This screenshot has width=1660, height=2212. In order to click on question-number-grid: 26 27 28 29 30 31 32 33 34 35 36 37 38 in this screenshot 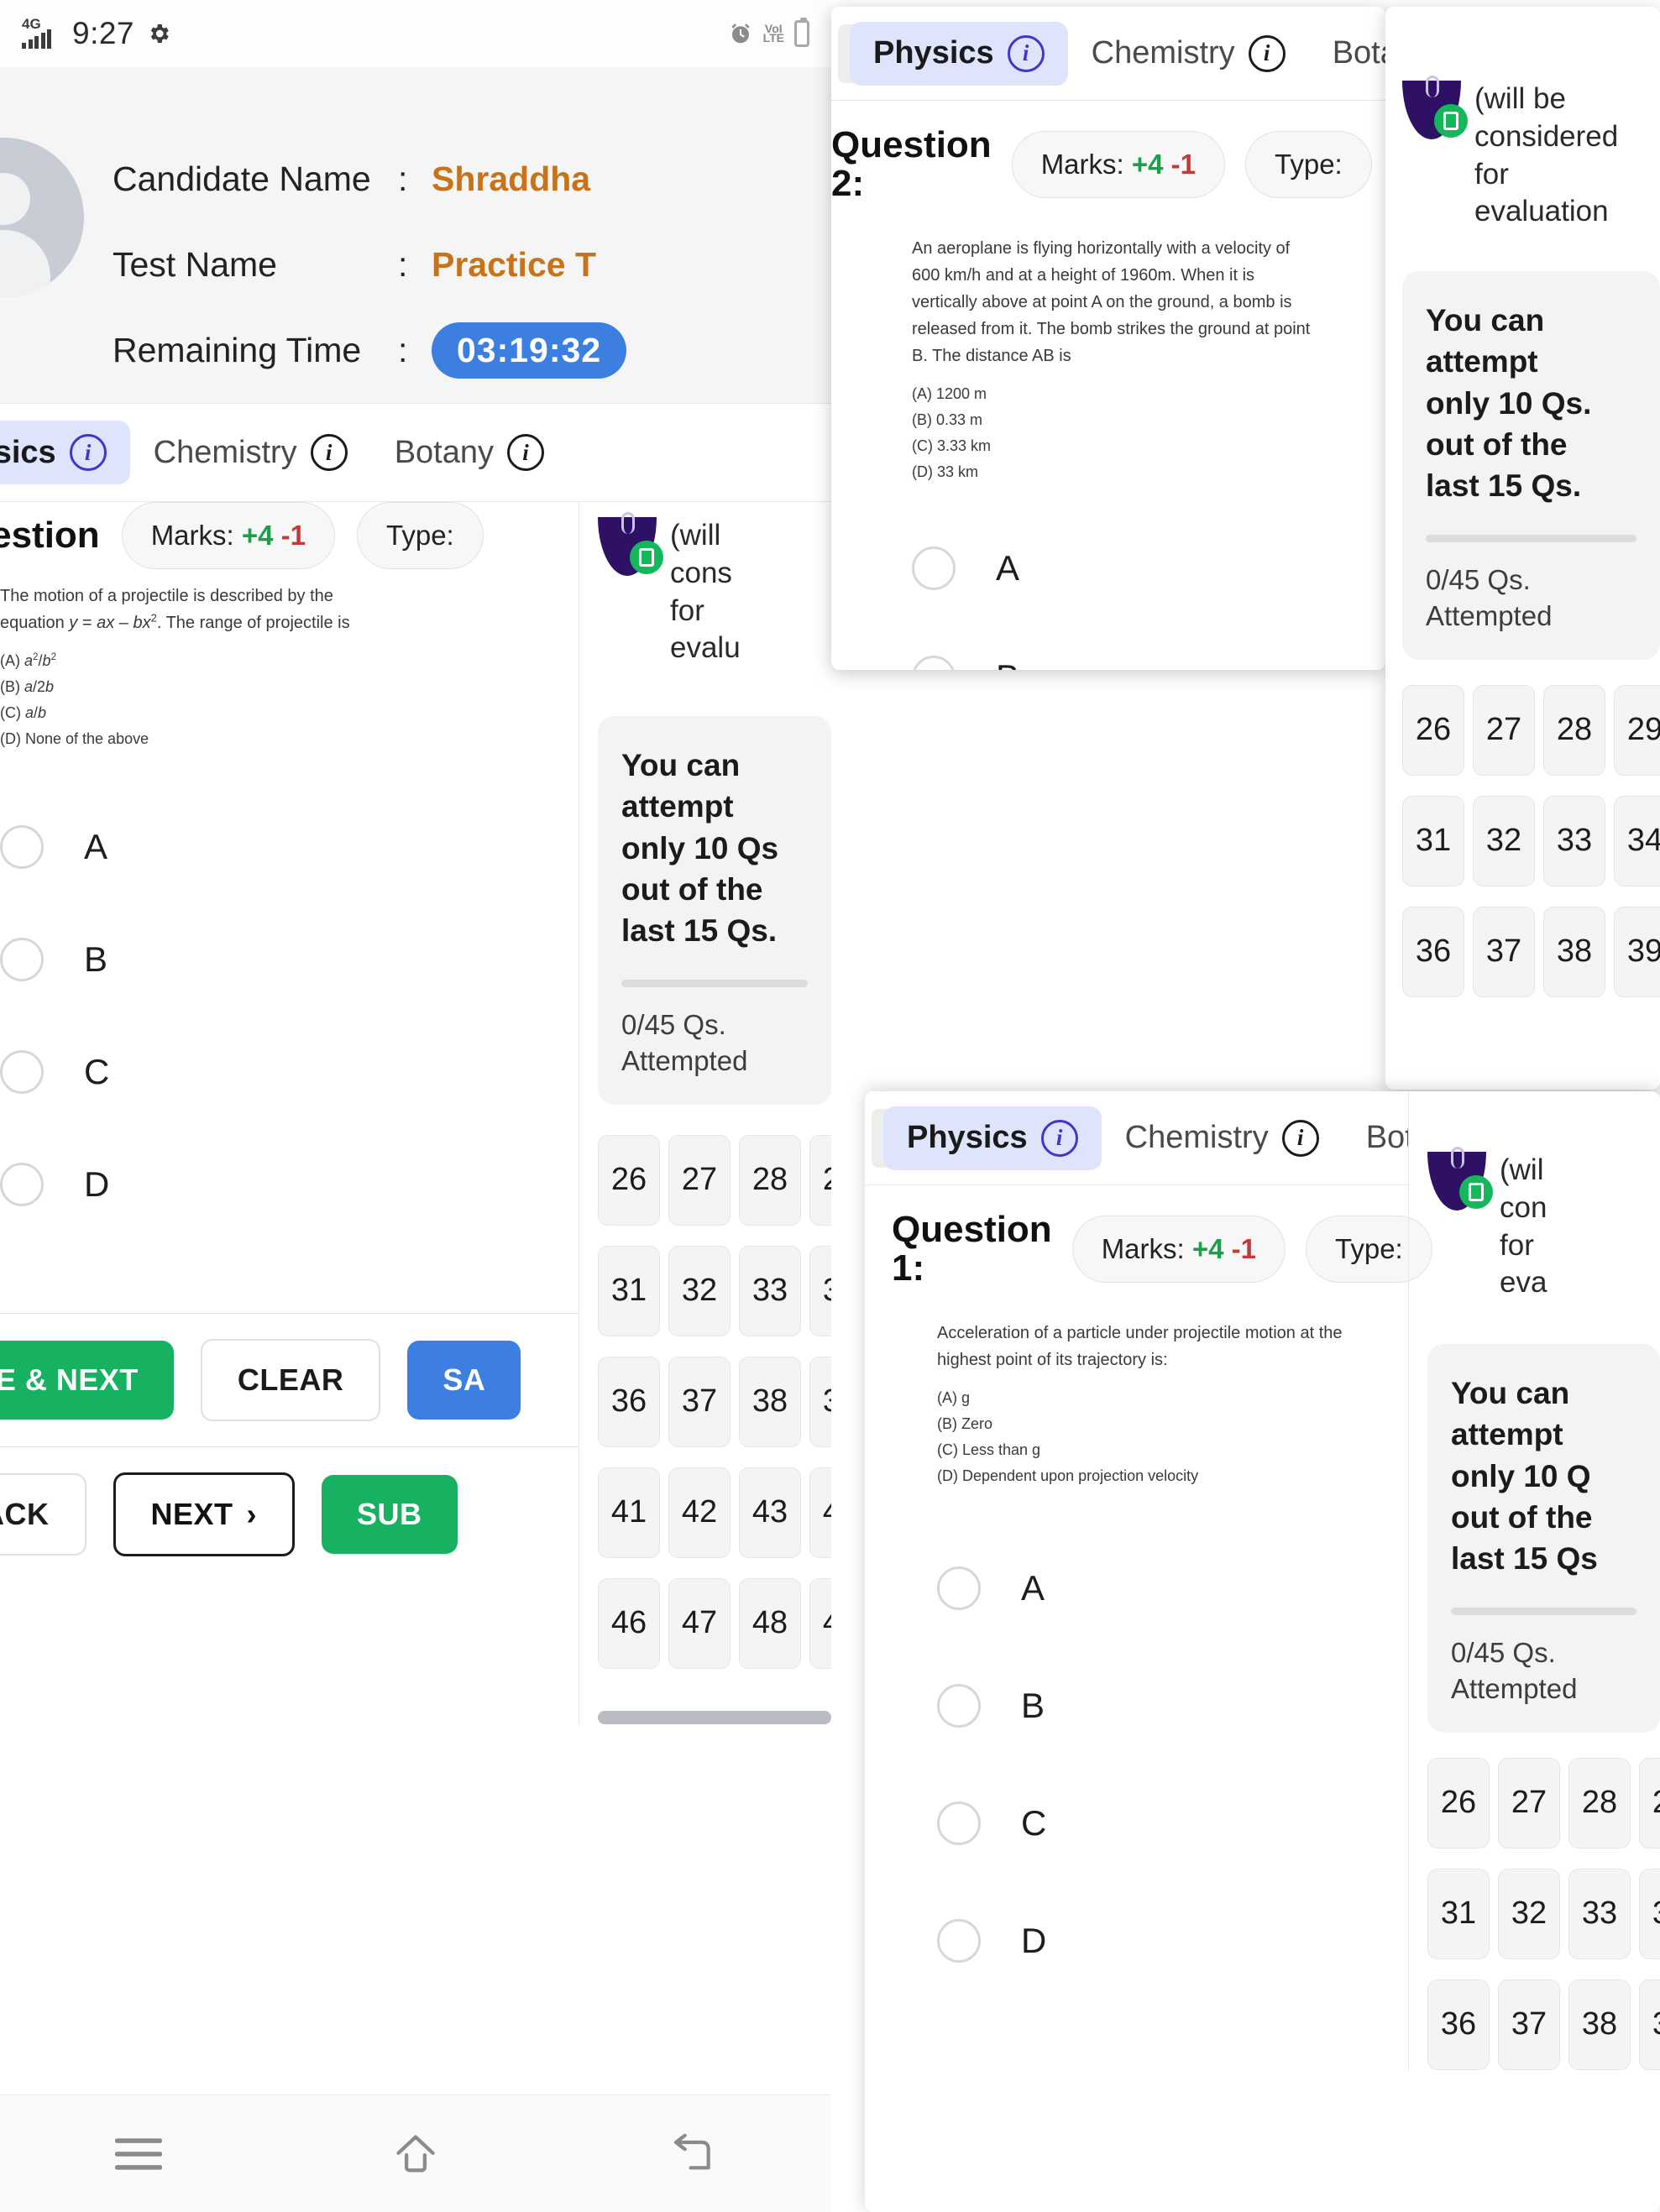, I will do `click(714, 1429)`.